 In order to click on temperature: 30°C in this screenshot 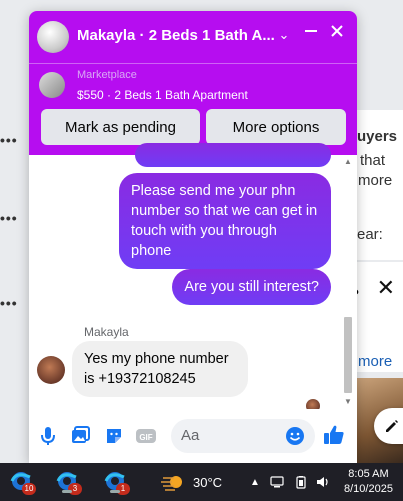, I will do `click(207, 482)`.